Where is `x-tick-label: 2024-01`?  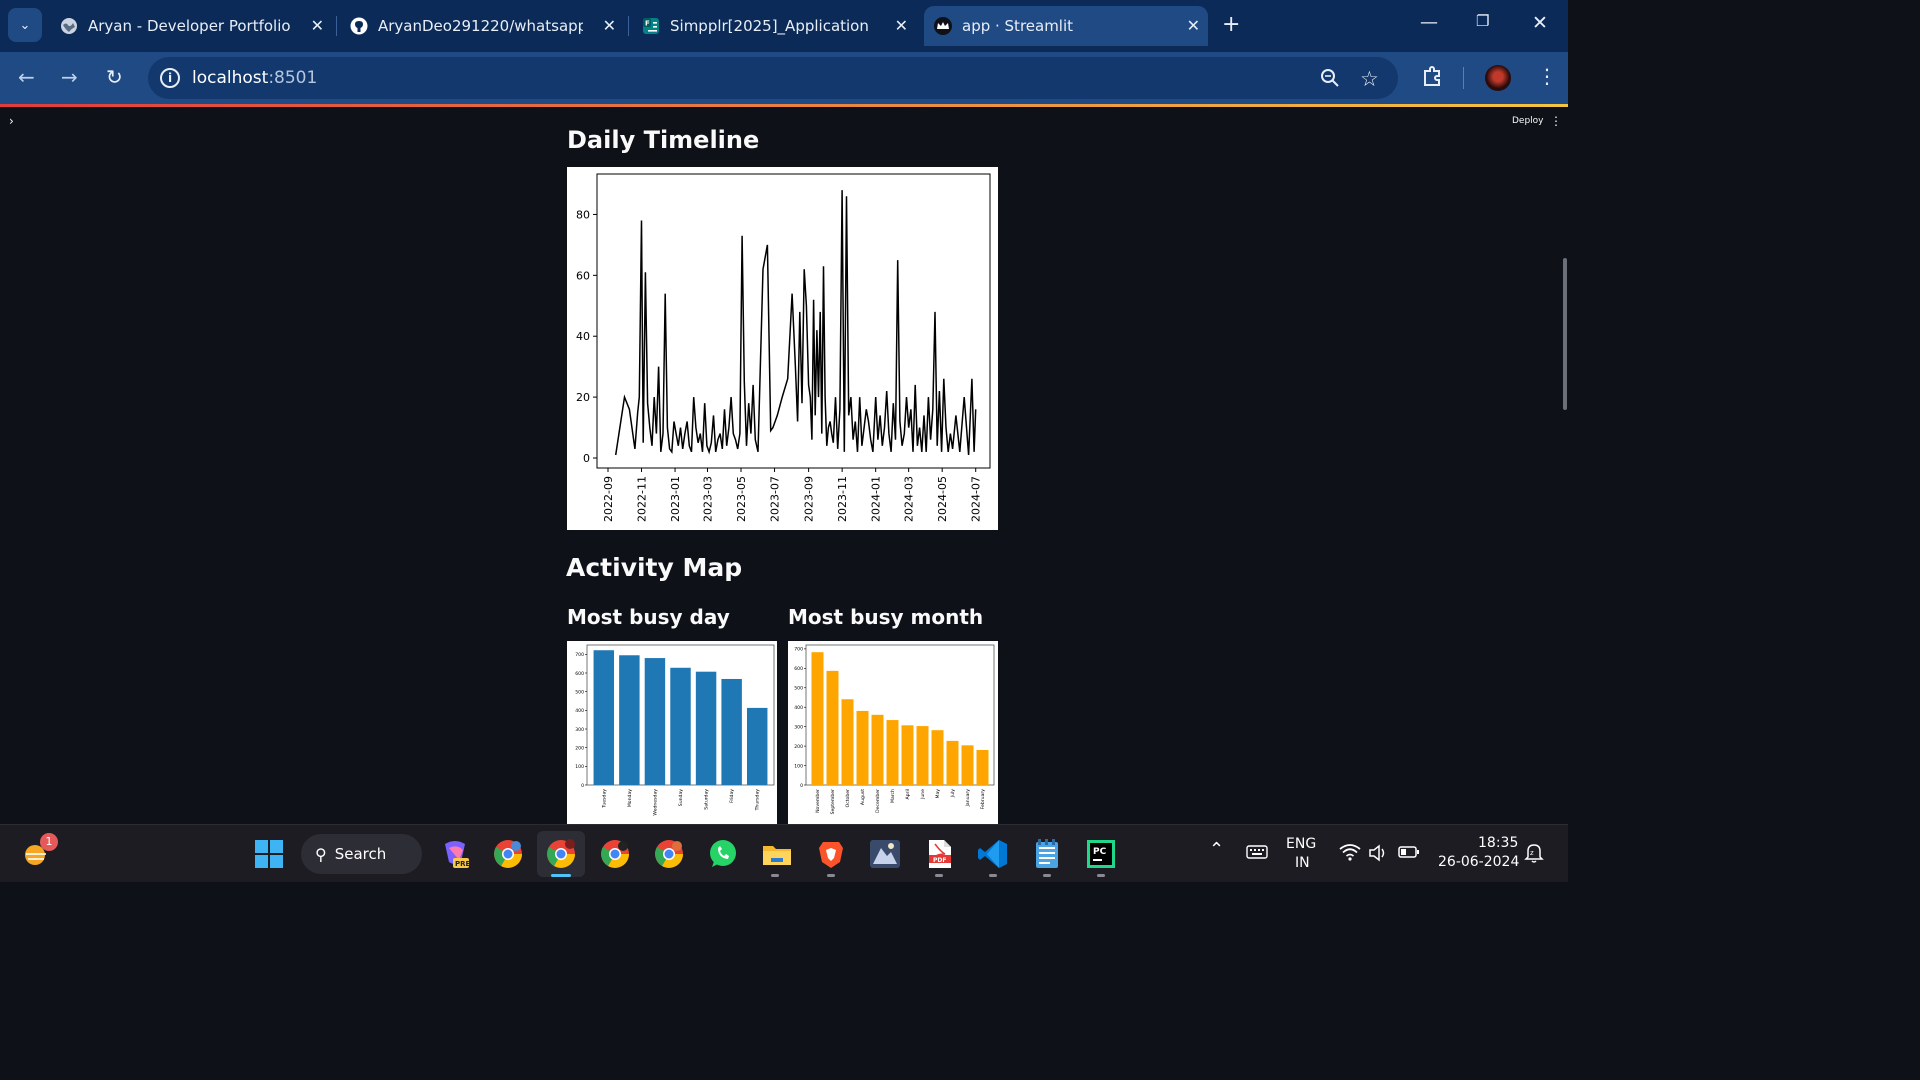 x-tick-label: 2024-01 is located at coordinates (876, 499).